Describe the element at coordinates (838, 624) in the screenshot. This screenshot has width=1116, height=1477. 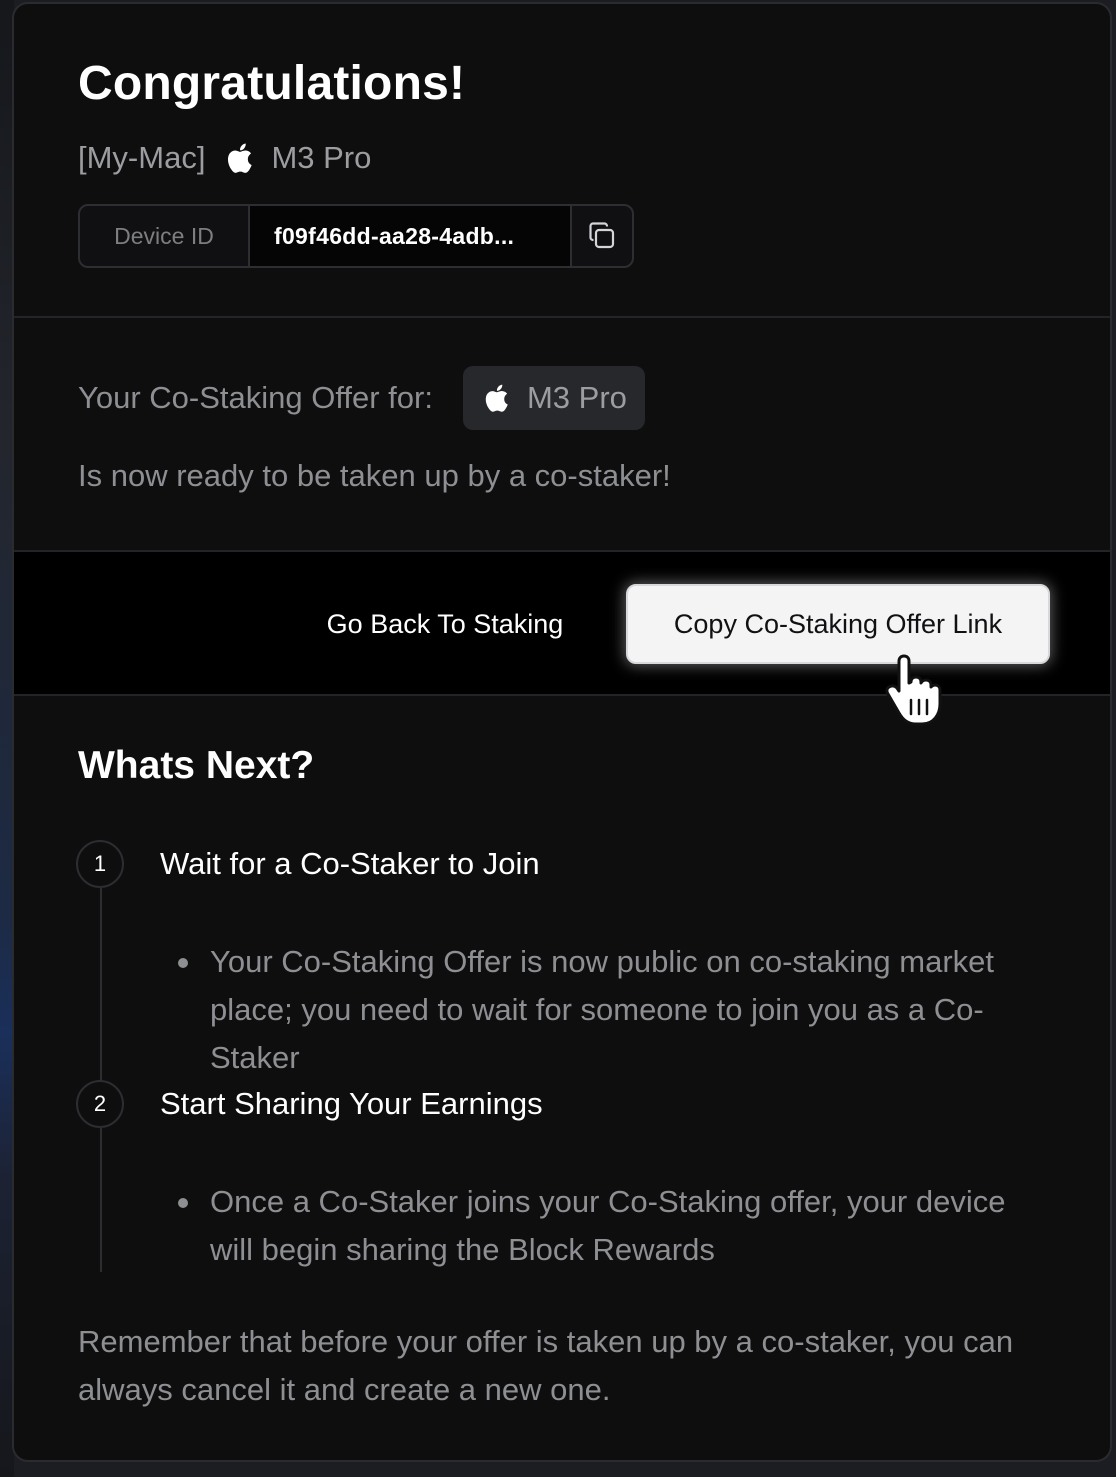
I see `copy-offer-link-button: Copy Co-Staking Offer Link` at that location.